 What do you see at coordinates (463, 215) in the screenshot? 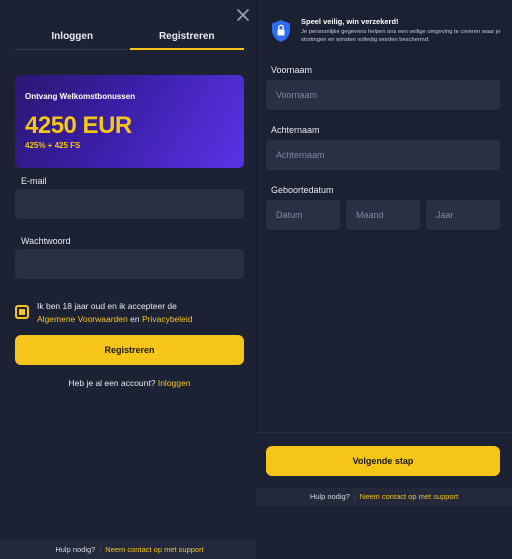
I see `birth-year-field` at bounding box center [463, 215].